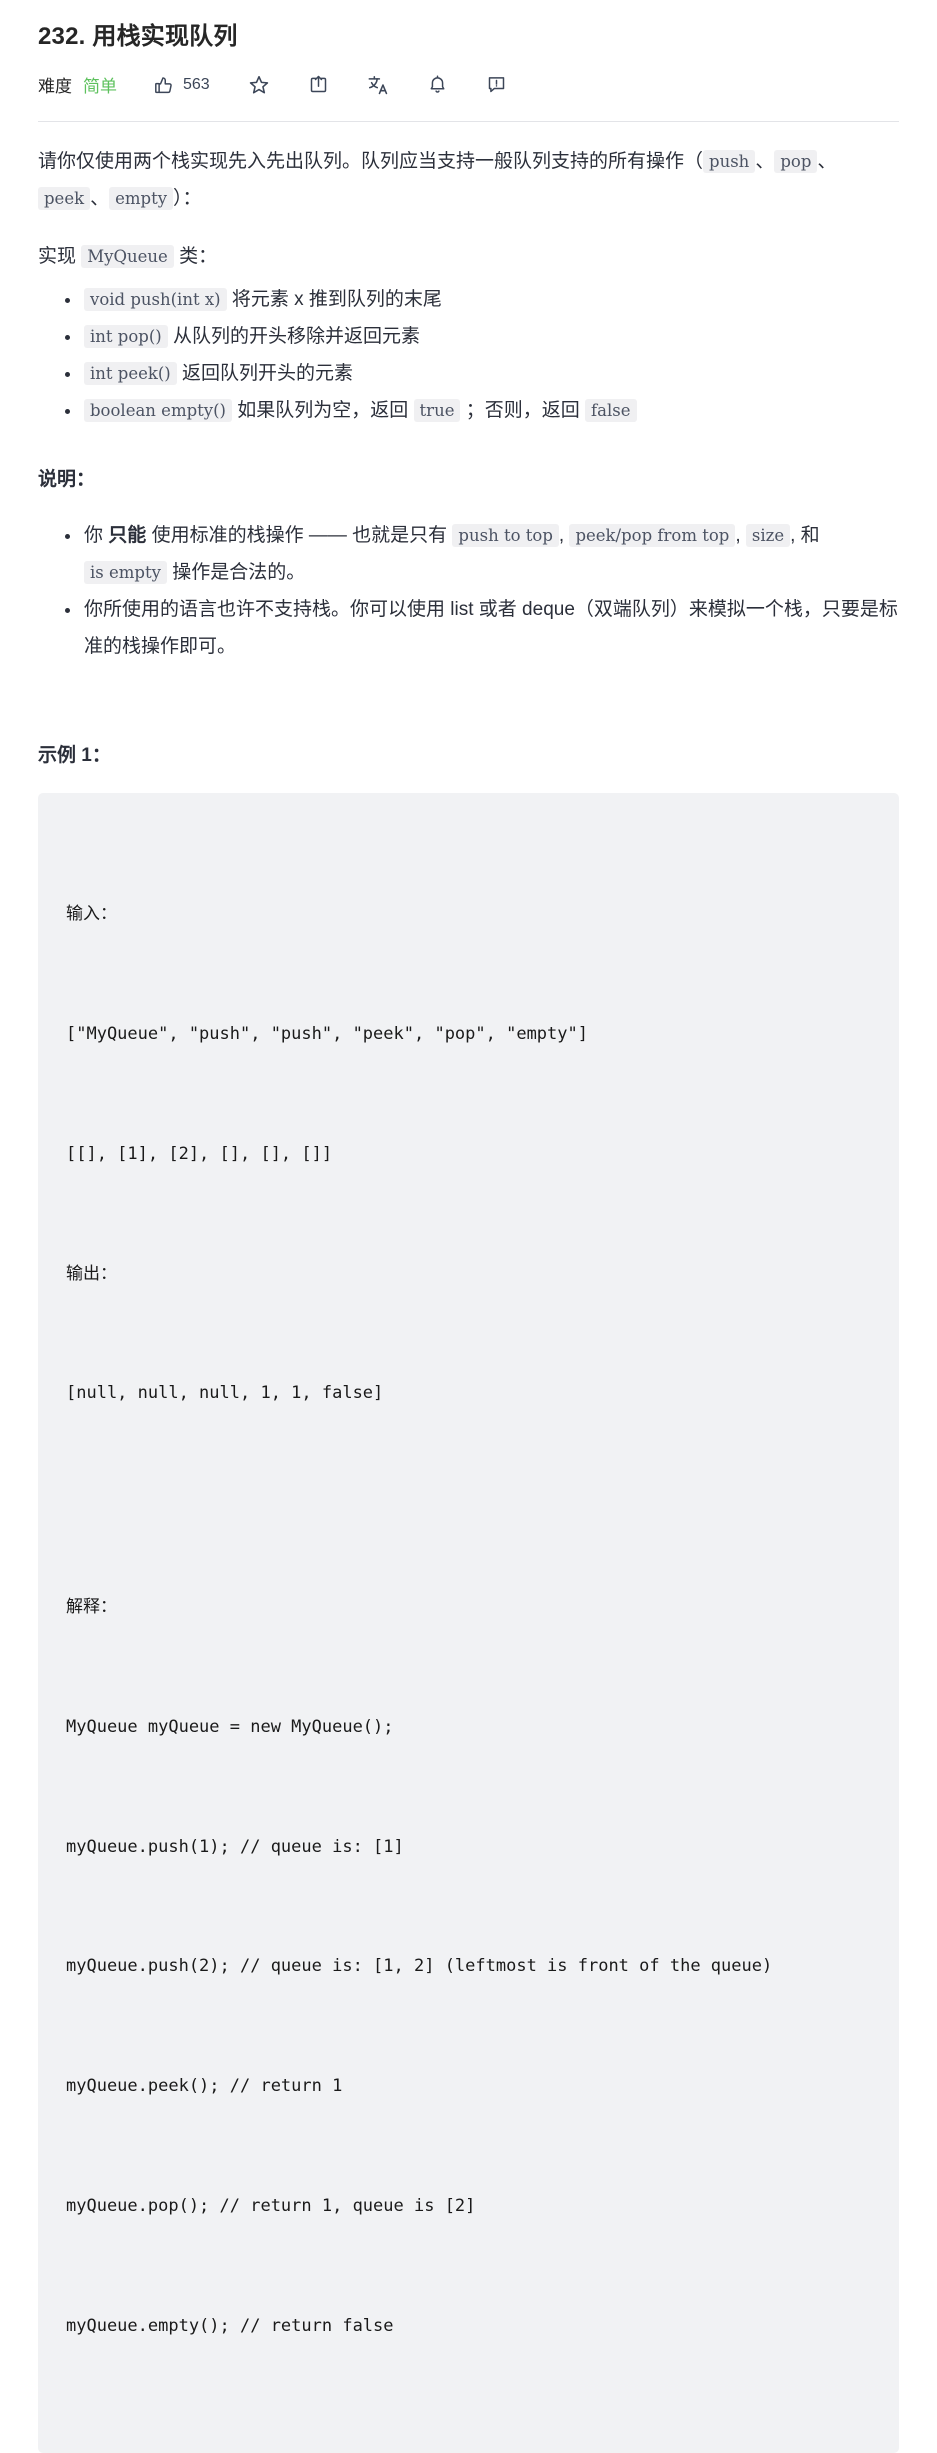 The width and height of the screenshot is (937, 2453). What do you see at coordinates (96, 535) in the screenshot?
I see `note-text-a: 你` at bounding box center [96, 535].